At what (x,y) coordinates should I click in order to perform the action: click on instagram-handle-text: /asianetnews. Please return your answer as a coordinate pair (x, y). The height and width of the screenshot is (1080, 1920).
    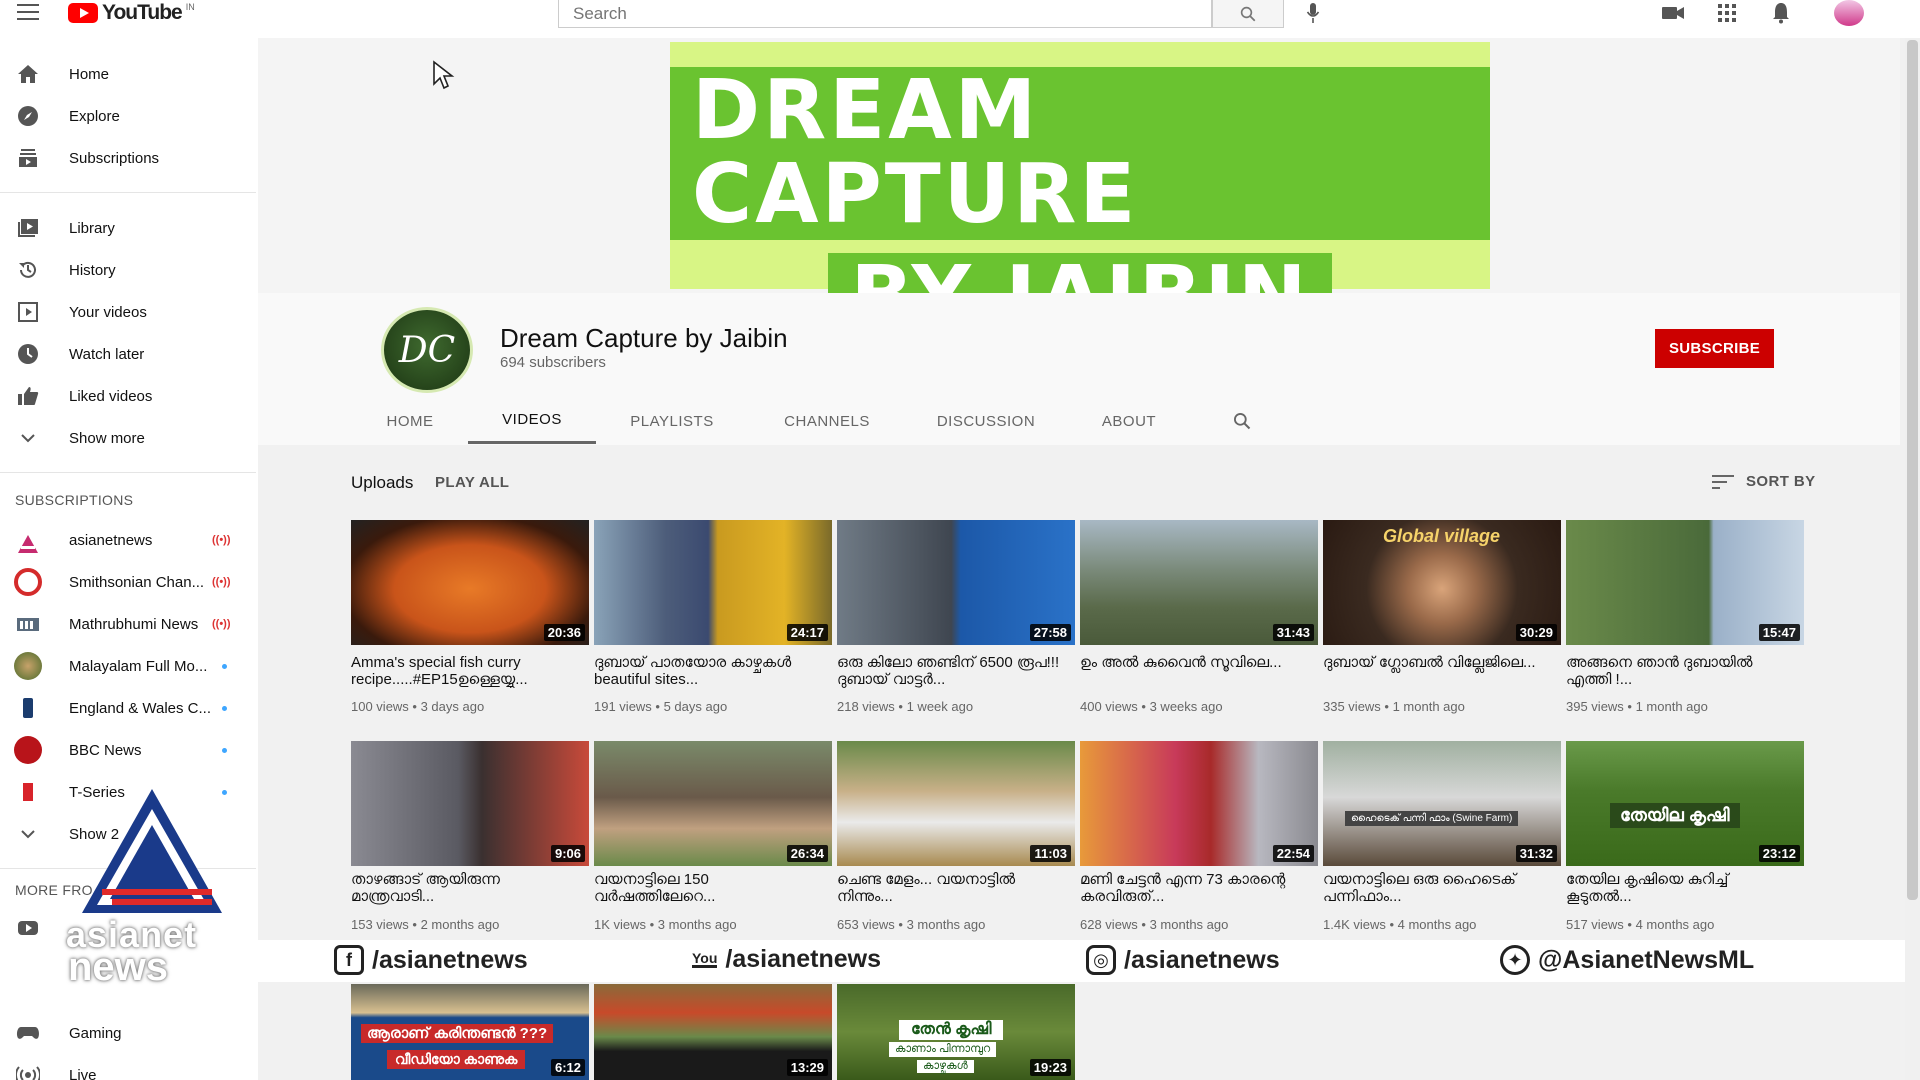
    Looking at the image, I should click on (1202, 959).